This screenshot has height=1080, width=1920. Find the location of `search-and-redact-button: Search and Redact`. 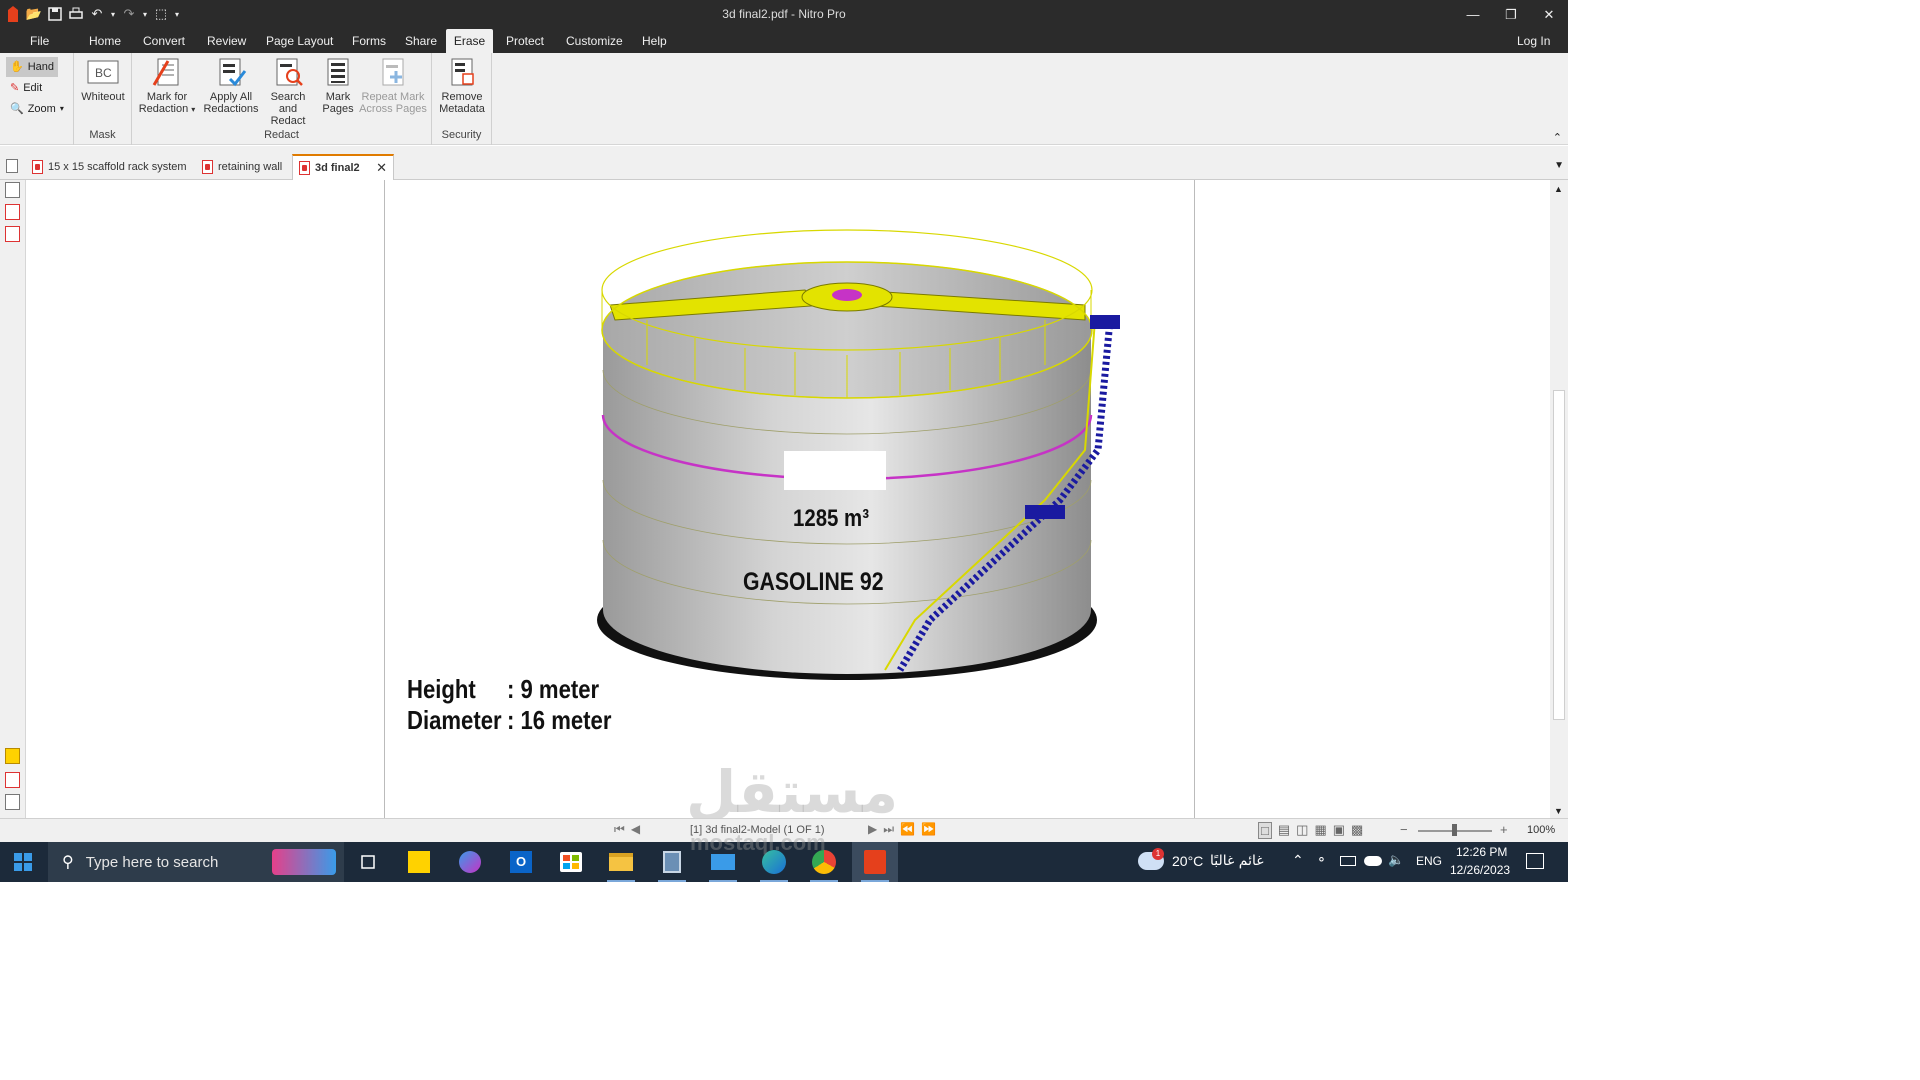

search-and-redact-button: Search and Redact is located at coordinates (288, 92).